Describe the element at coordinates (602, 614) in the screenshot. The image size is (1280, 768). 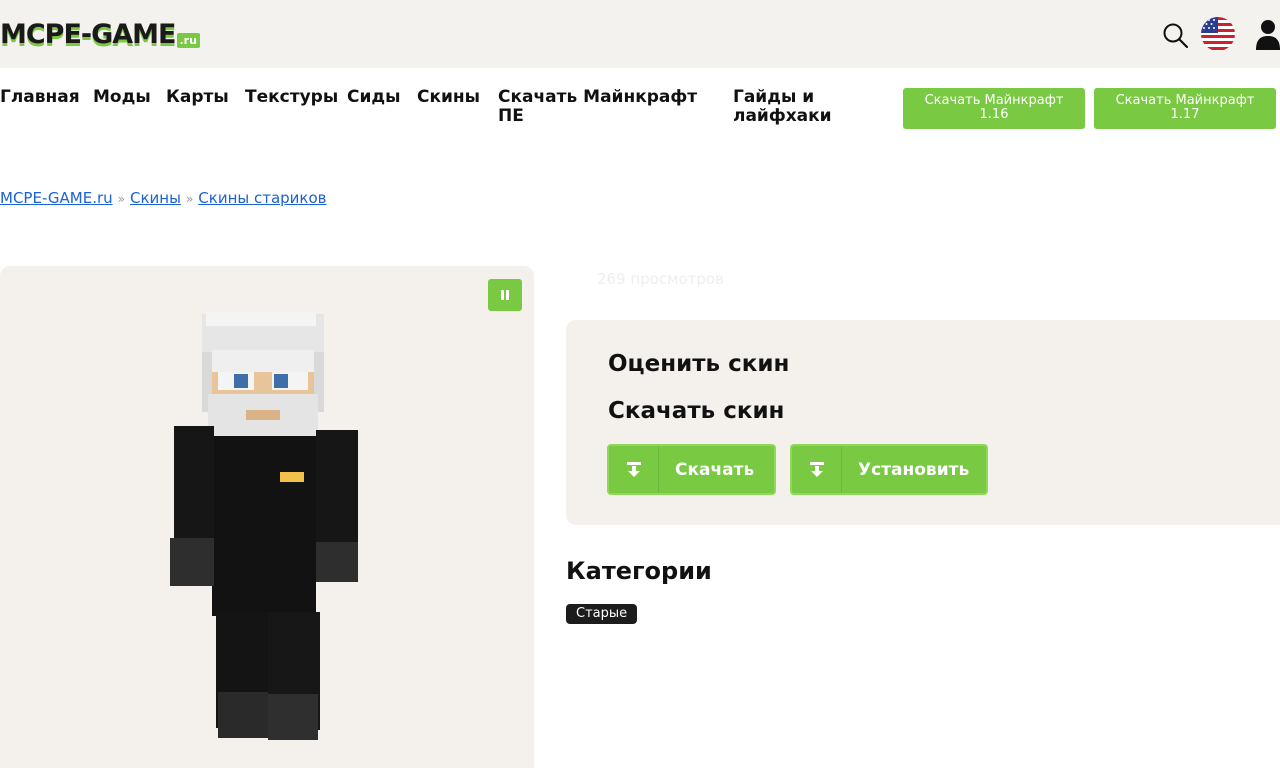
I see `category-tag: Старые` at that location.